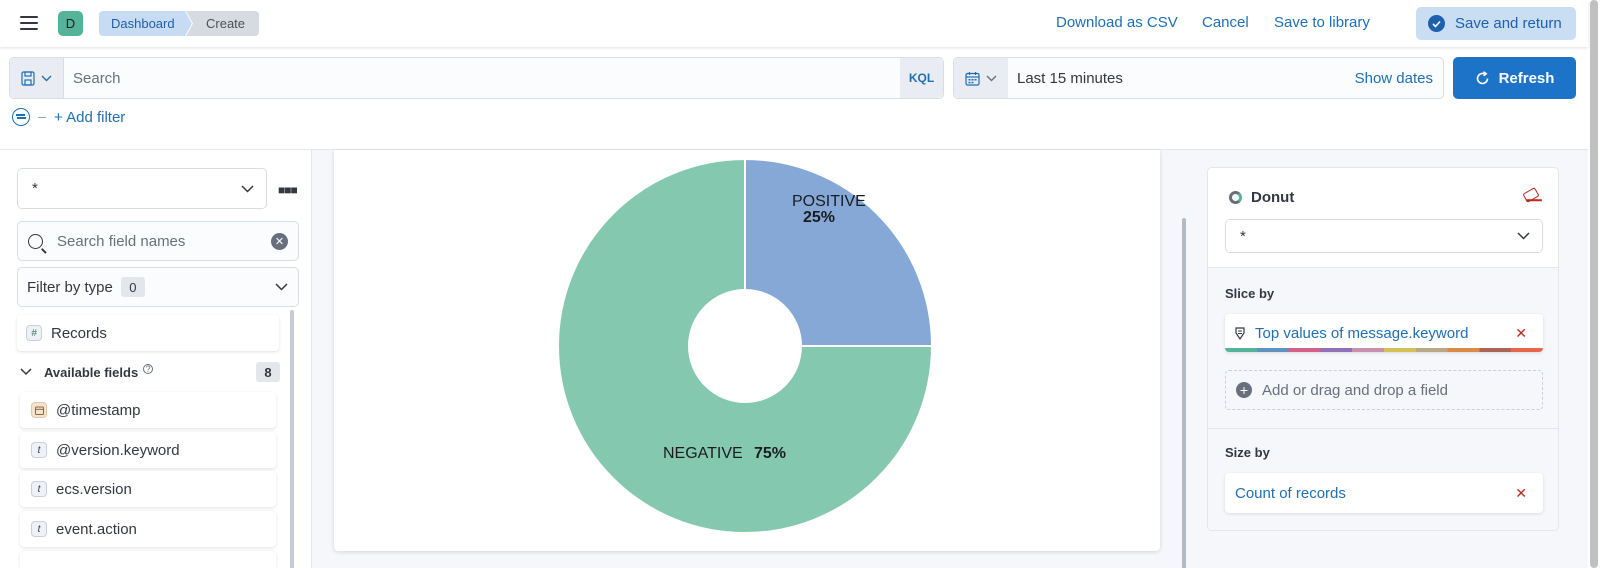 This screenshot has height=568, width=1600. What do you see at coordinates (1250, 293) in the screenshot?
I see `slice-by-label: Slice by` at bounding box center [1250, 293].